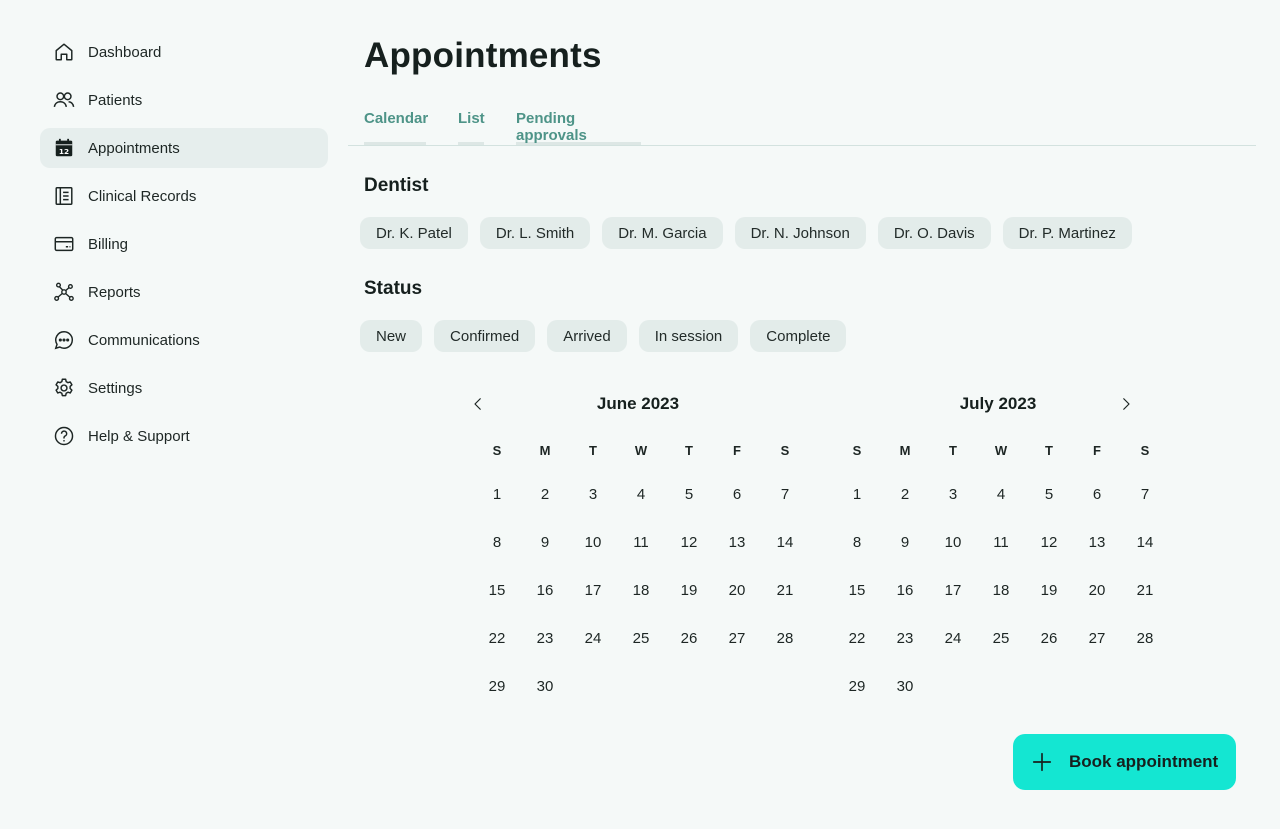 The image size is (1280, 829). What do you see at coordinates (184, 52) in the screenshot?
I see `sidebar-item-dashboard: Dashboard` at bounding box center [184, 52].